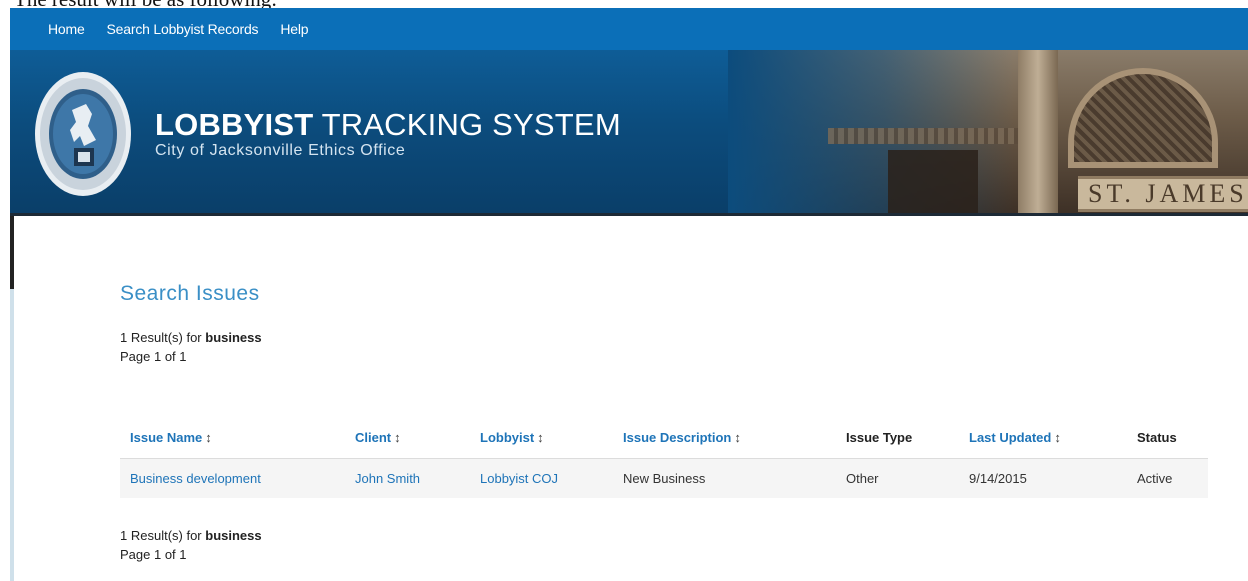 Image resolution: width=1248 pixels, height=581 pixels. What do you see at coordinates (933, 183) in the screenshot?
I see `building-window` at bounding box center [933, 183].